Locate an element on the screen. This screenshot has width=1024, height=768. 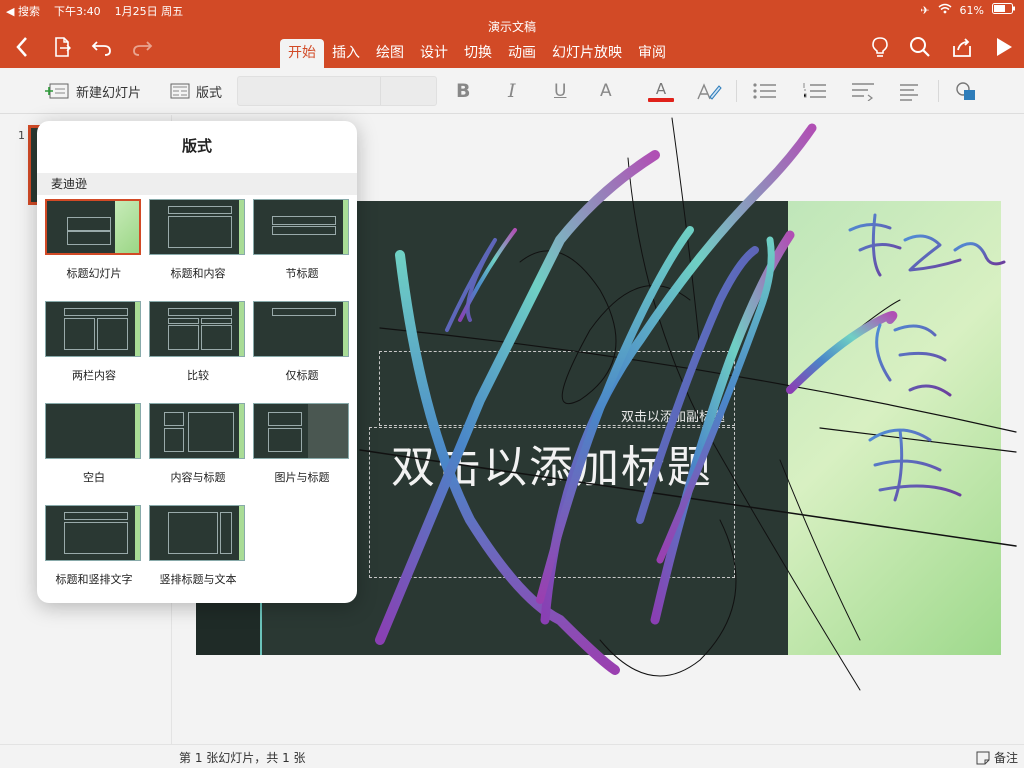
tab-home: 开始 is located at coordinates (302, 53).